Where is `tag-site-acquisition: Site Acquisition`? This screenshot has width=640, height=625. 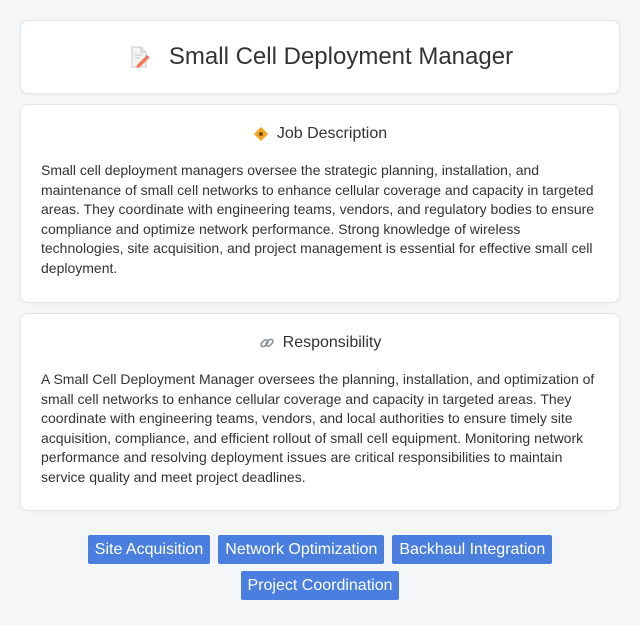 tag-site-acquisition: Site Acquisition is located at coordinates (149, 549).